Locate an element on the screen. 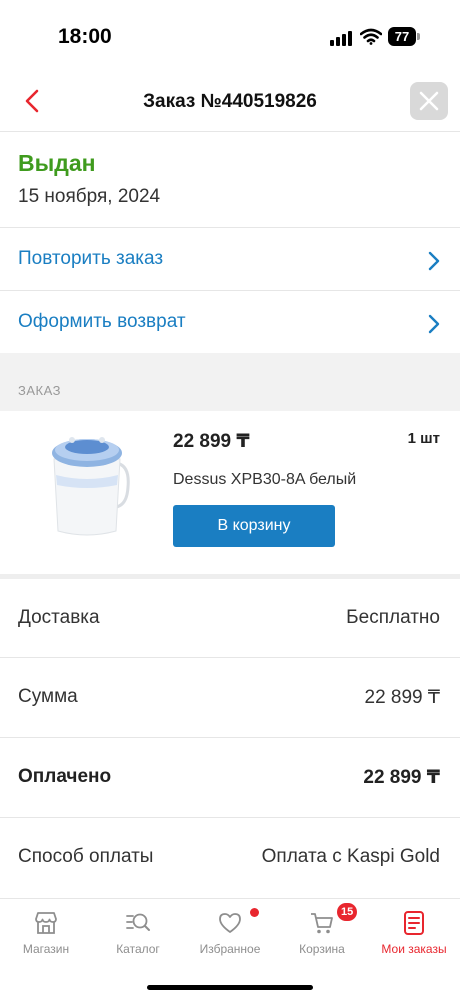 The image size is (460, 1000). tab-label: Магазин is located at coordinates (46, 949).